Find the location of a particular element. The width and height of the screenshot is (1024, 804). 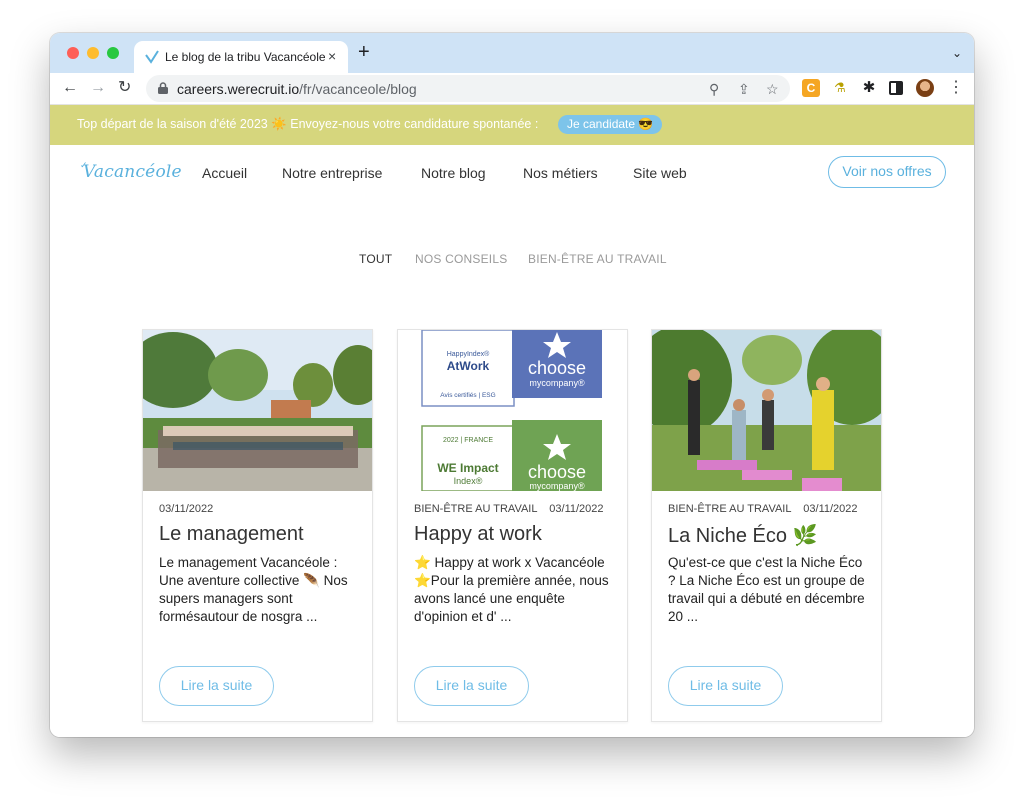

card-date: 03/11/2022 is located at coordinates (186, 509).